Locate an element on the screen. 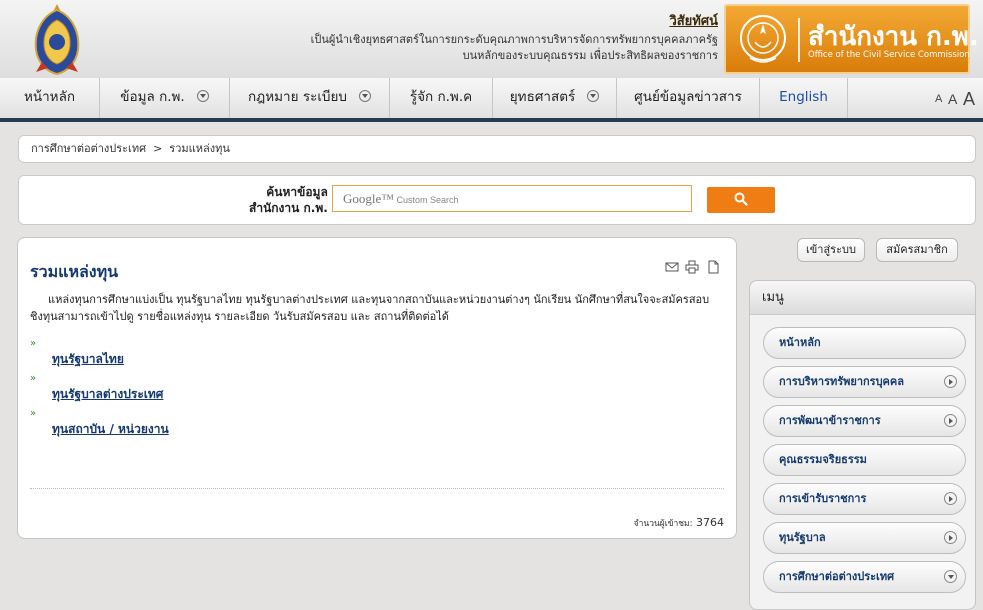 The height and width of the screenshot is (610, 983). menu-item-recruitment: การเข้ารับราชการ is located at coordinates (864, 499).